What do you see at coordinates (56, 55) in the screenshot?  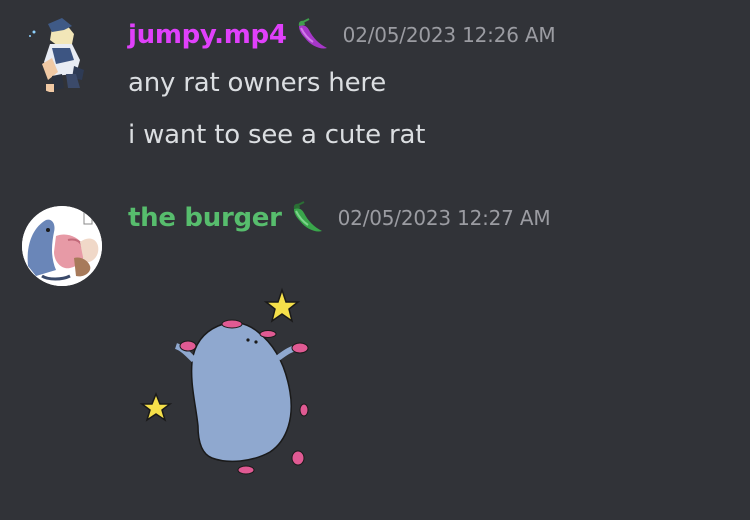 I see `anime-character-avatar-image` at bounding box center [56, 55].